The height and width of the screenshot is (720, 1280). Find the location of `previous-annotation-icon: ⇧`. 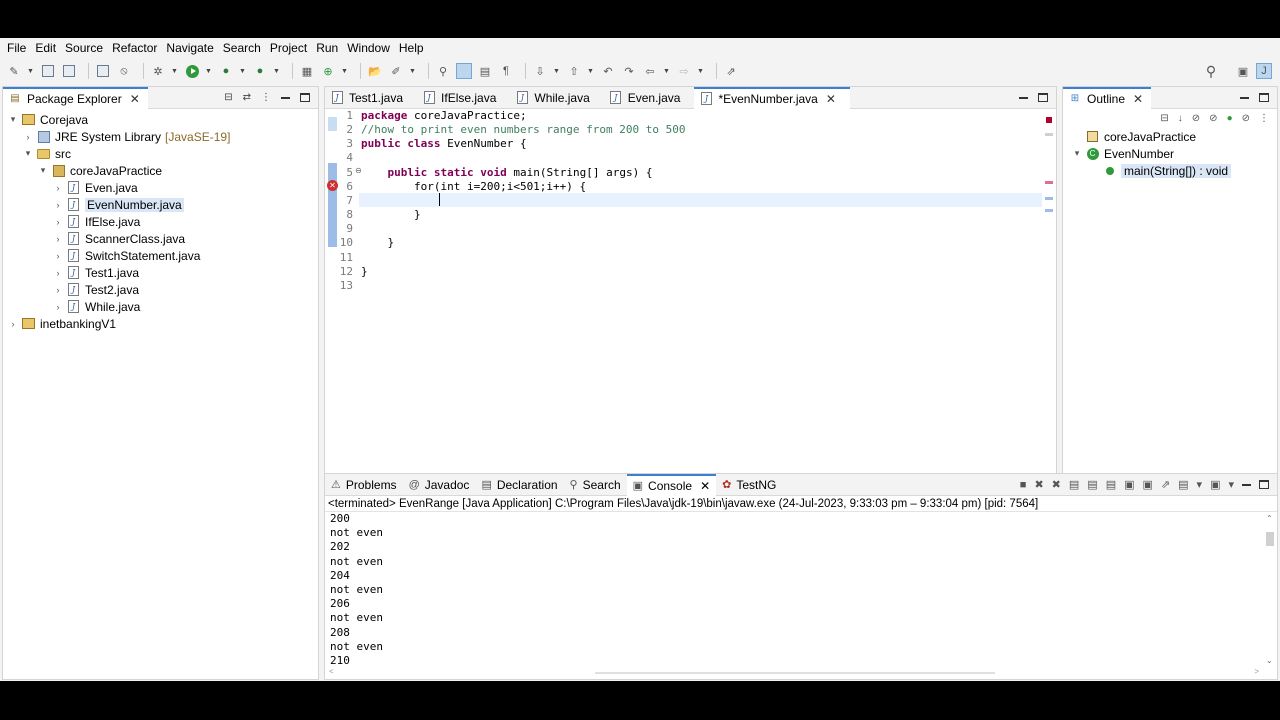

previous-annotation-icon: ⇧ is located at coordinates (574, 71).